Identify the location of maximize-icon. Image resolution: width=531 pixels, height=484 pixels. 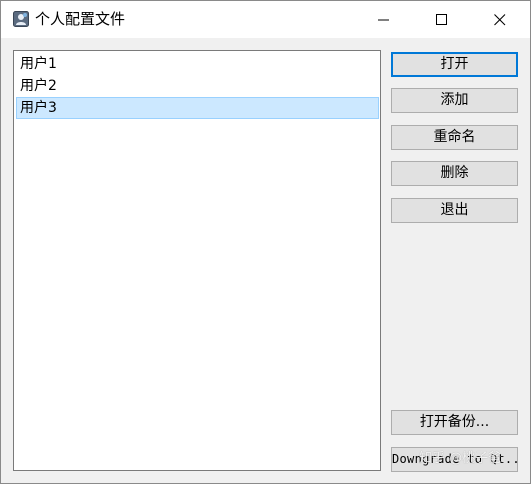
(441, 19).